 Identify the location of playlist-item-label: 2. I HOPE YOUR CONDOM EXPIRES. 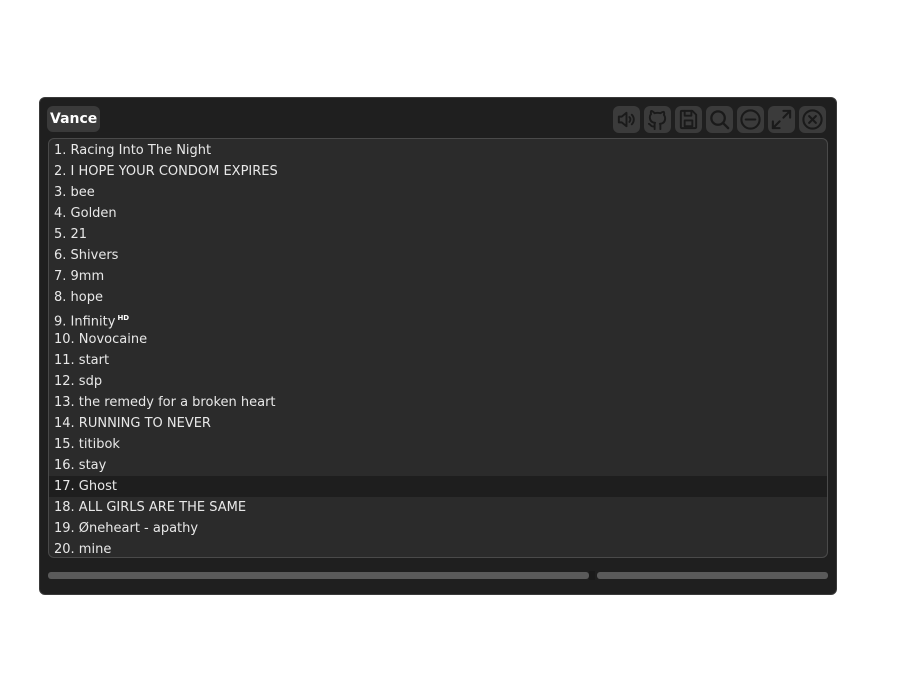
(166, 171).